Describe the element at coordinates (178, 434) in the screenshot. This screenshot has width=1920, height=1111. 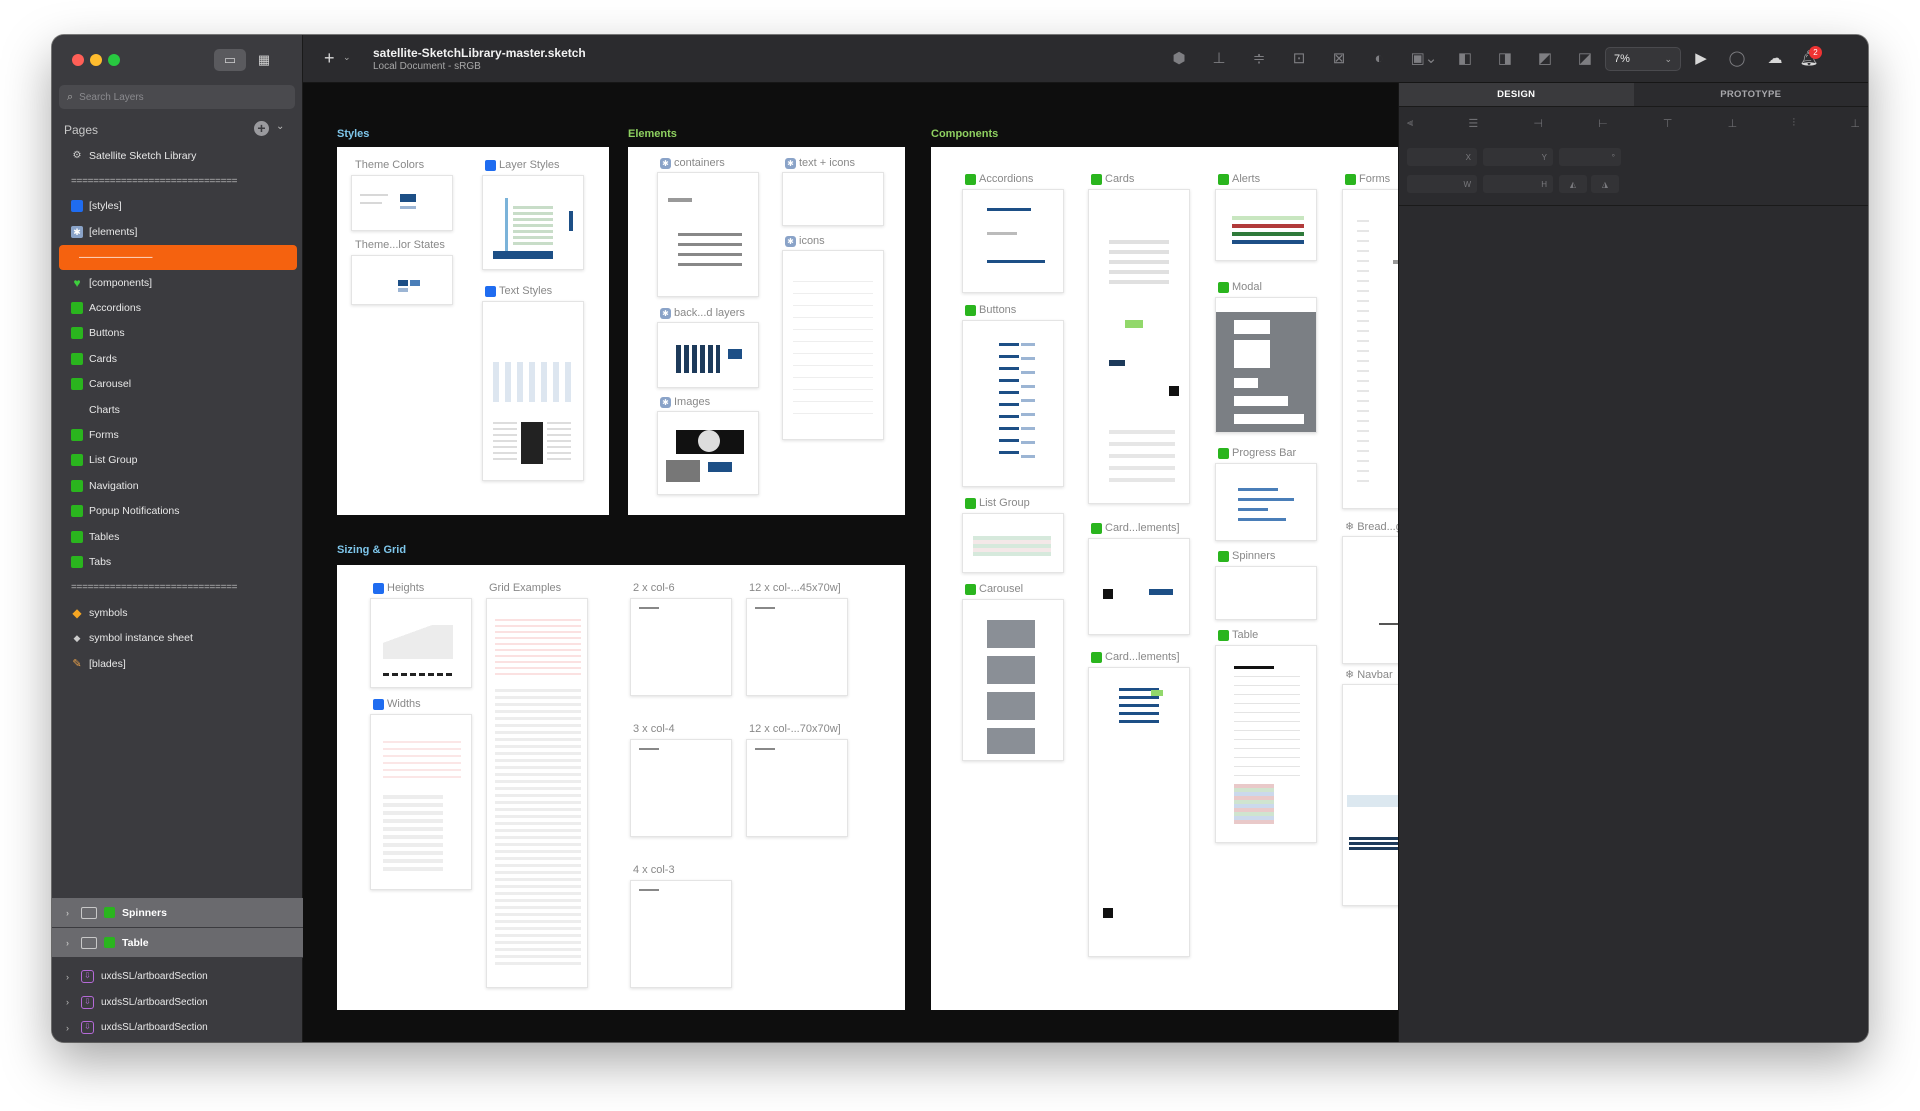
I see `page-item: Forms` at that location.